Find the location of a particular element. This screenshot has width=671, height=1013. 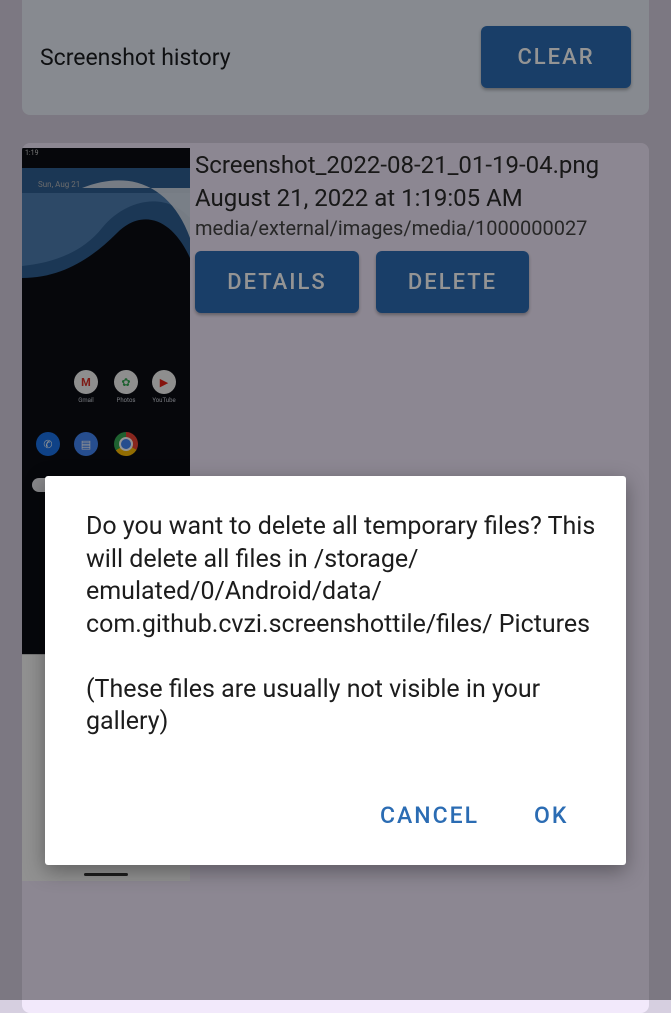

ok-button: OK is located at coordinates (551, 815).